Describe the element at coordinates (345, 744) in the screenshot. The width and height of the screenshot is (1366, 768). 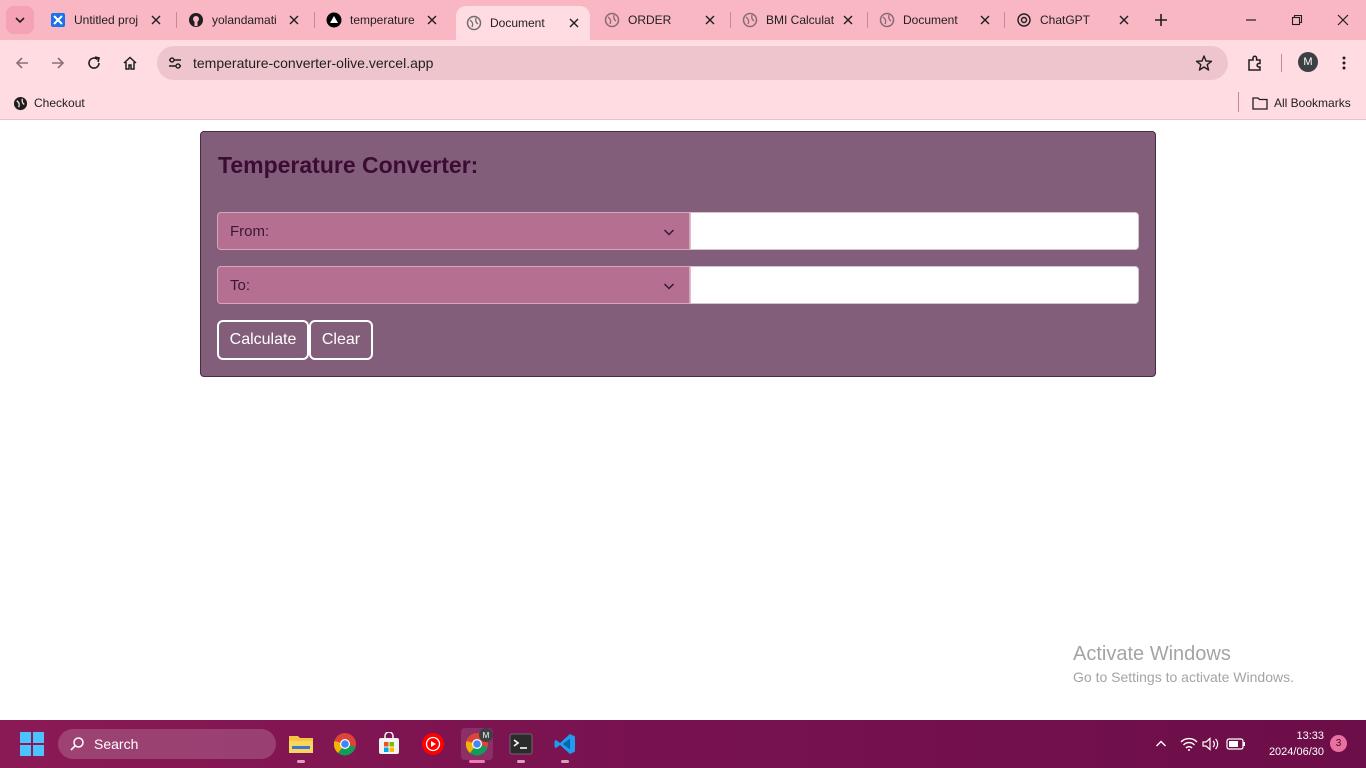
I see `chrome-icon` at that location.